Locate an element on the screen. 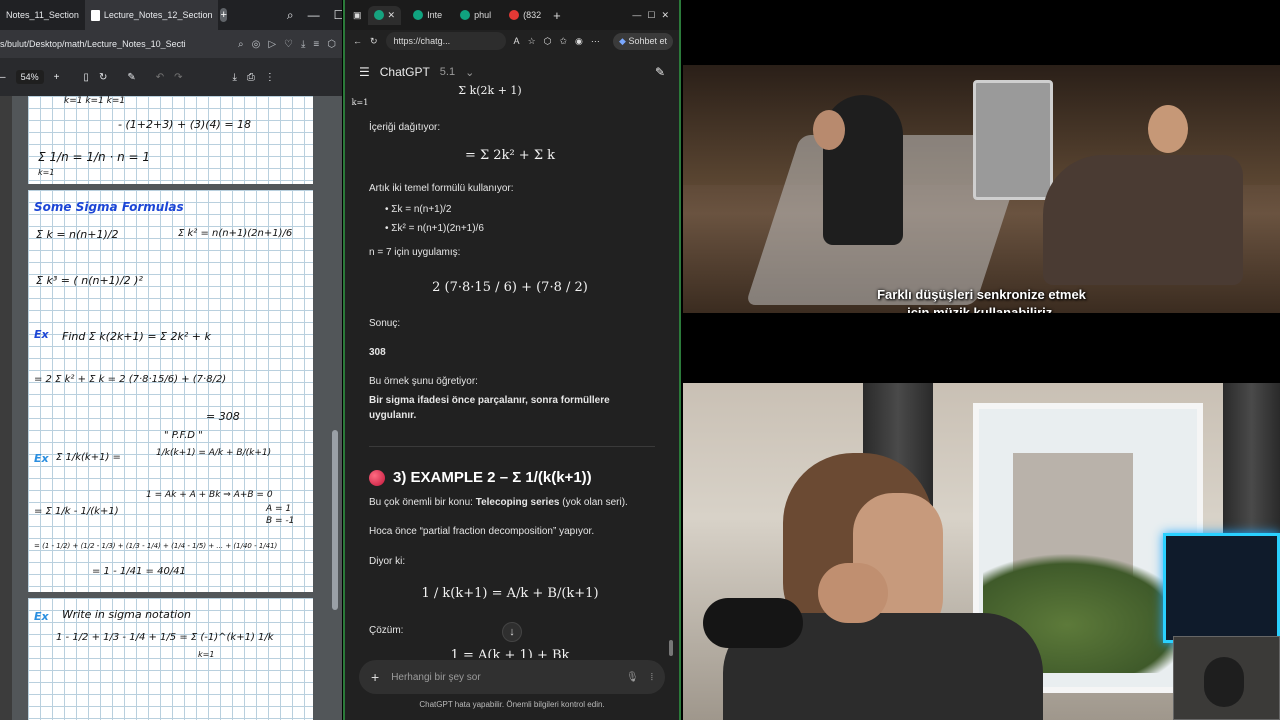 The width and height of the screenshot is (1280, 720). note-line: B = -1 is located at coordinates (280, 521).